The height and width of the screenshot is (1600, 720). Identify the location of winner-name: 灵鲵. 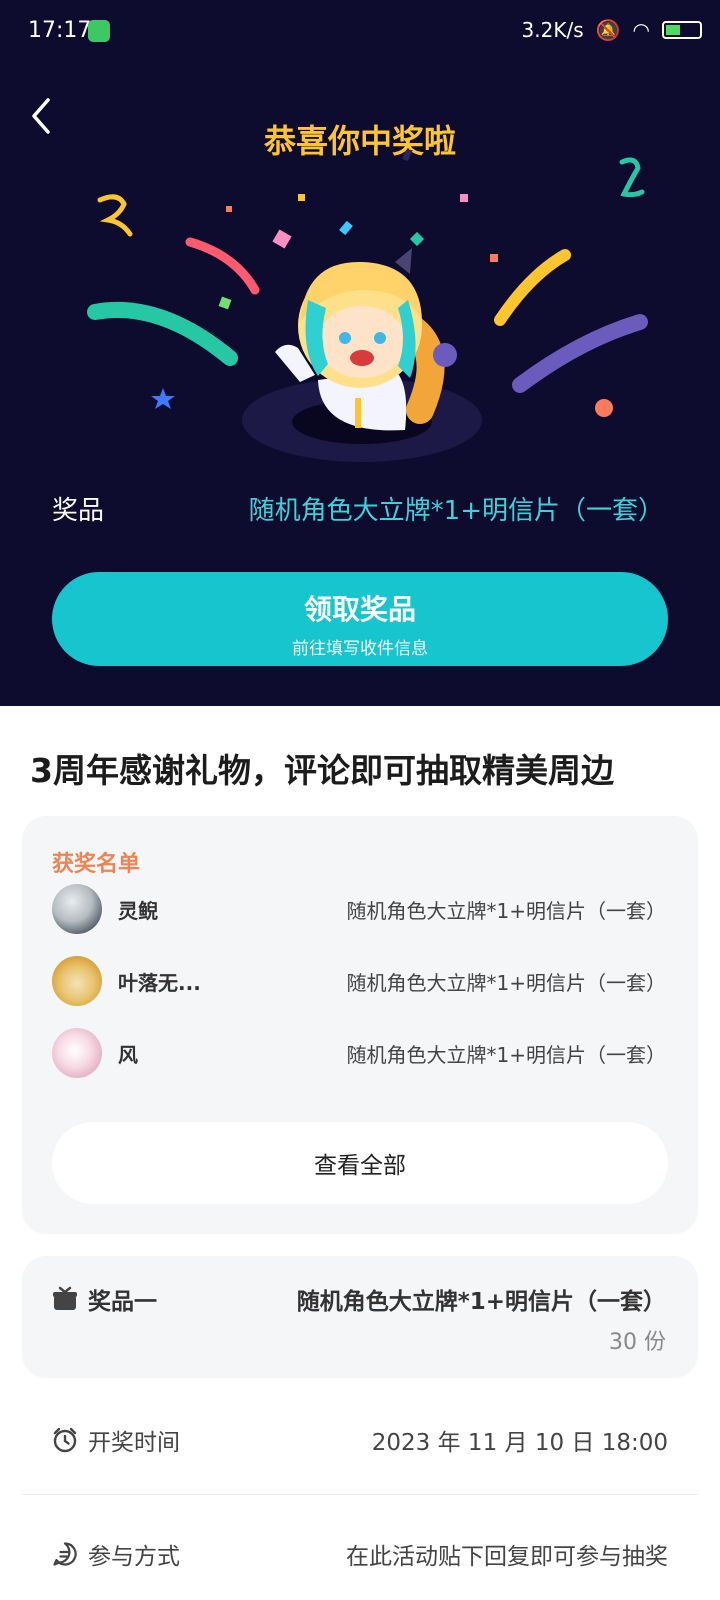
(138, 910).